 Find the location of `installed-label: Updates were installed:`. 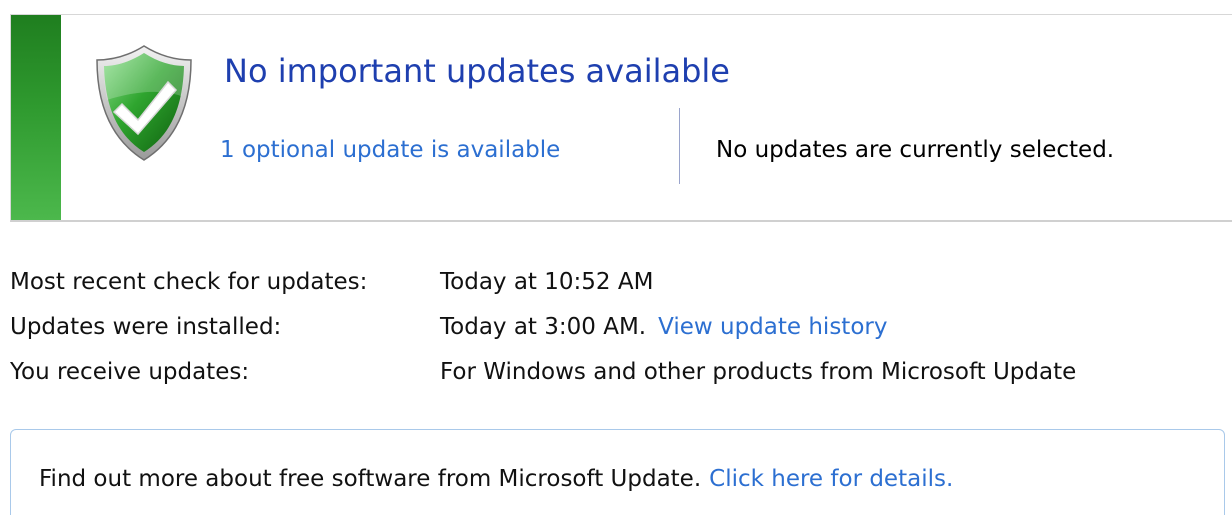

installed-label: Updates were installed: is located at coordinates (146, 327).